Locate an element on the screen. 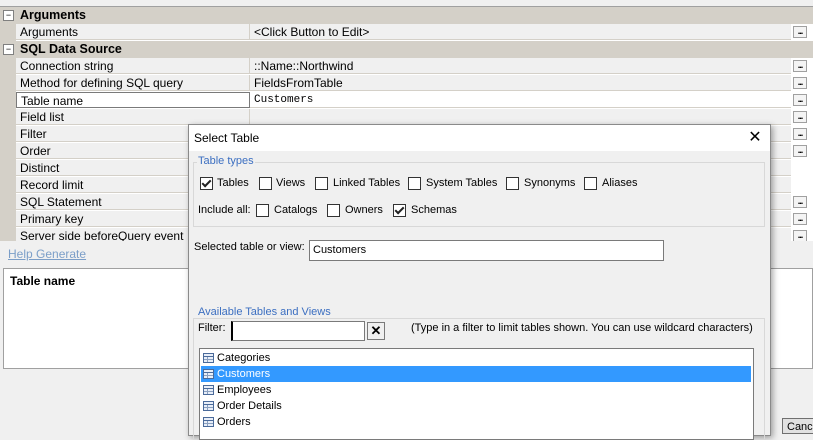 The width and height of the screenshot is (813, 440). property-name: Field list is located at coordinates (133, 117).